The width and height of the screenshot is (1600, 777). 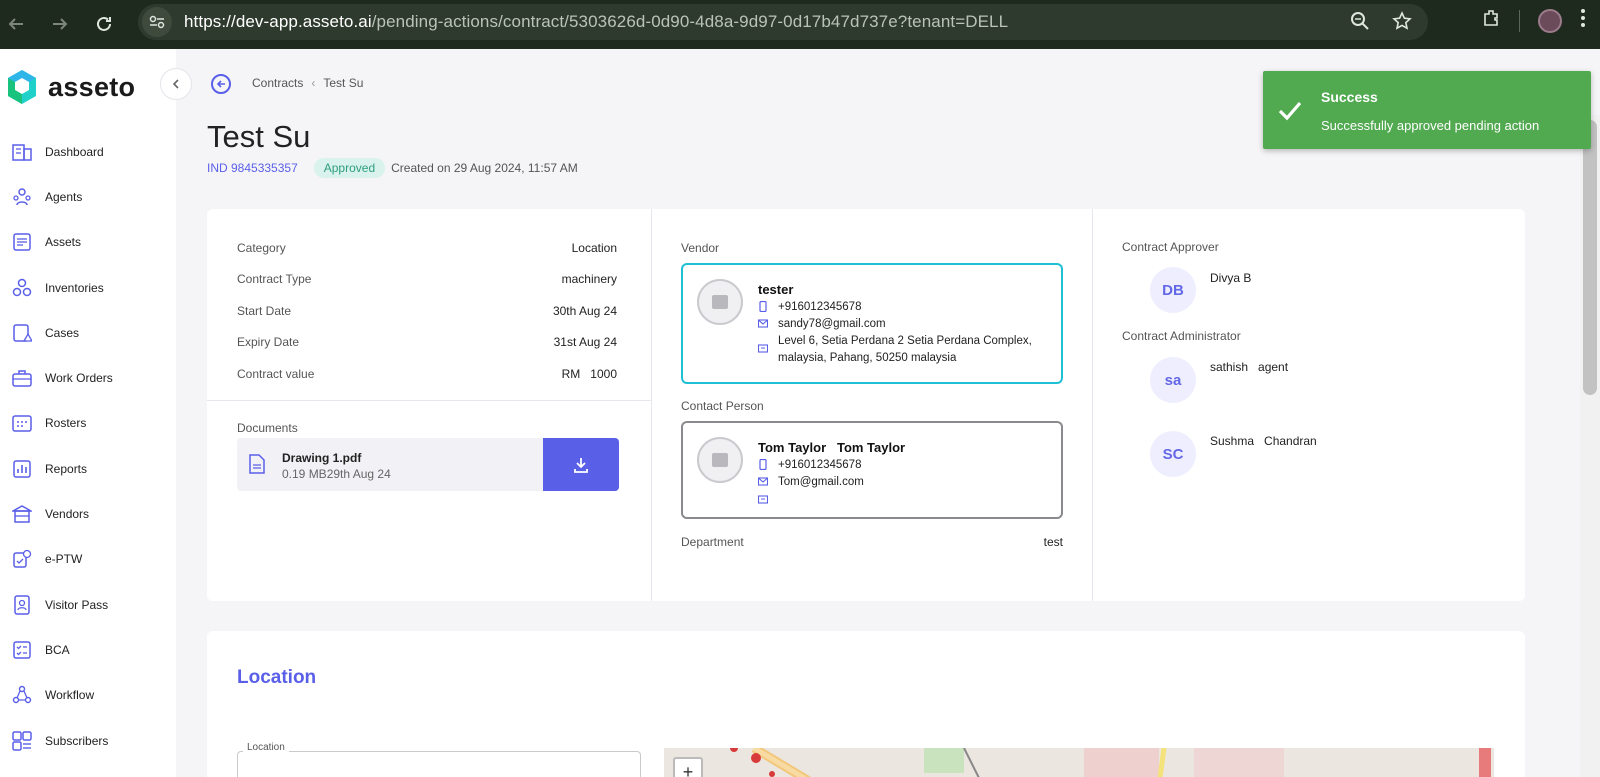 What do you see at coordinates (22, 468) in the screenshot?
I see `reports-icon` at bounding box center [22, 468].